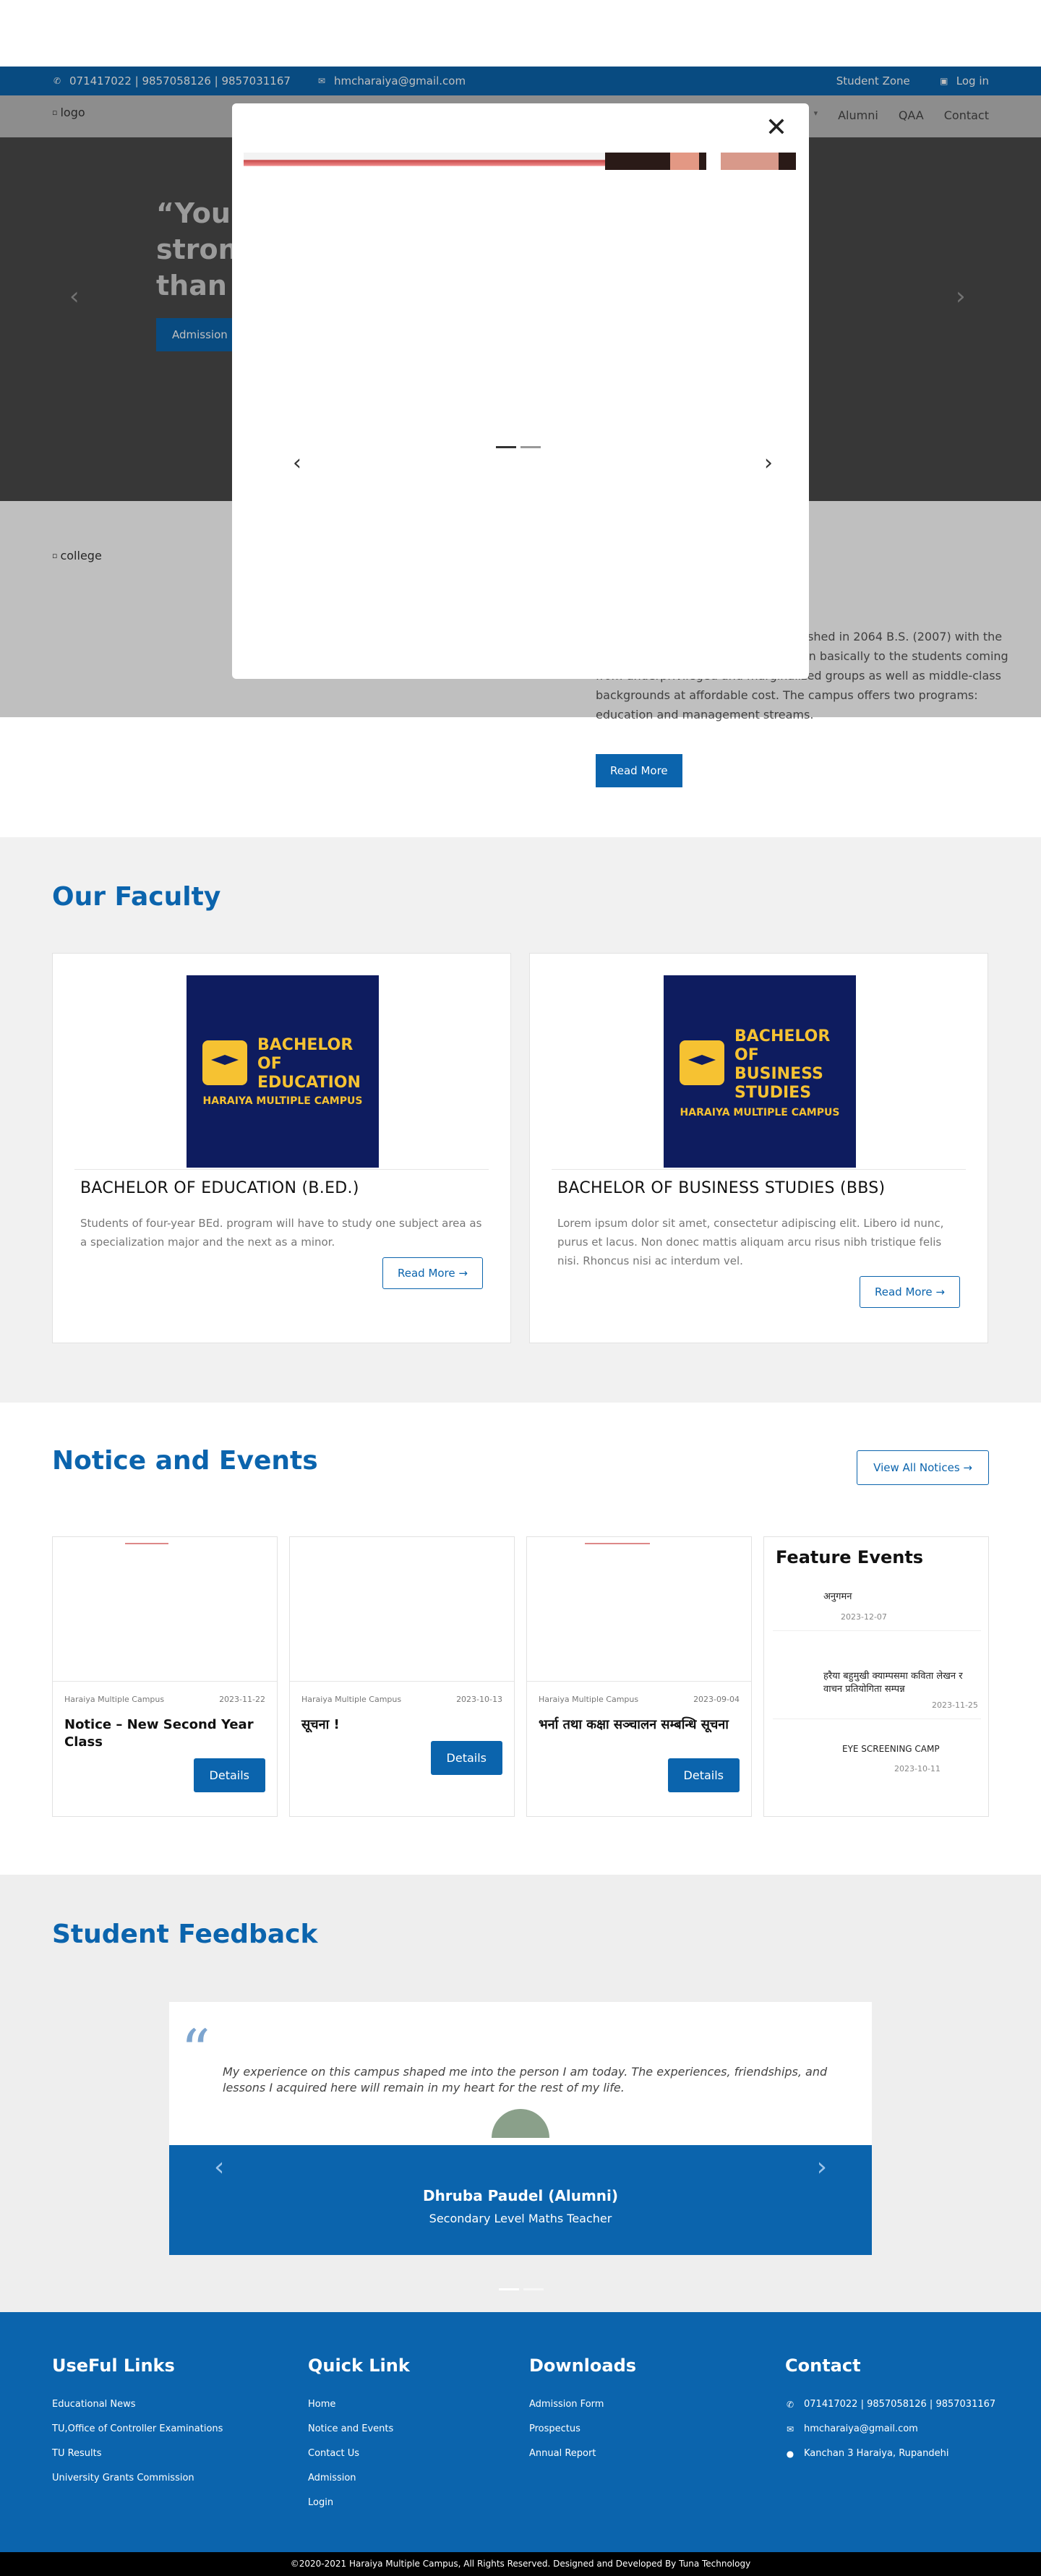 The height and width of the screenshot is (2576, 1041). Describe the element at coordinates (219, 2167) in the screenshot. I see `testimonial-prev-arrow-icon: ‹` at that location.